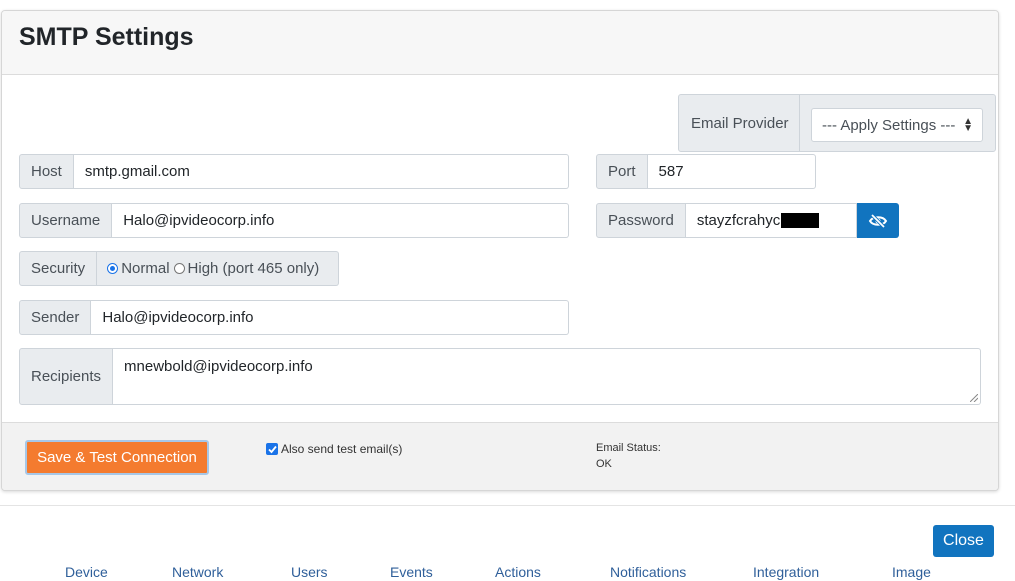  I want to click on host-label: Host, so click(46, 171).